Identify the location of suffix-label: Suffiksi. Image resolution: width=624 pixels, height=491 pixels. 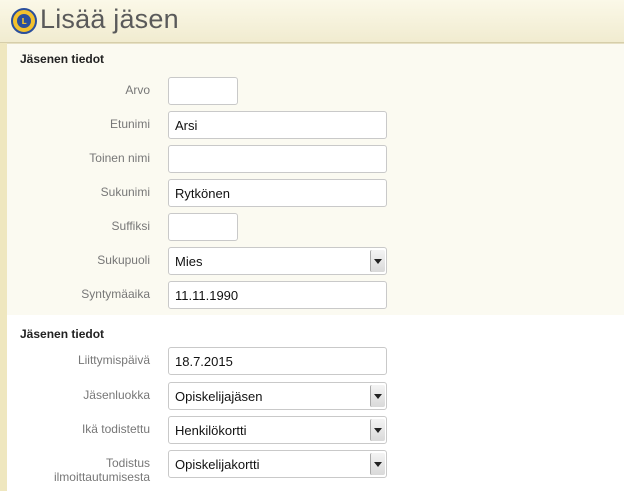
(130, 226).